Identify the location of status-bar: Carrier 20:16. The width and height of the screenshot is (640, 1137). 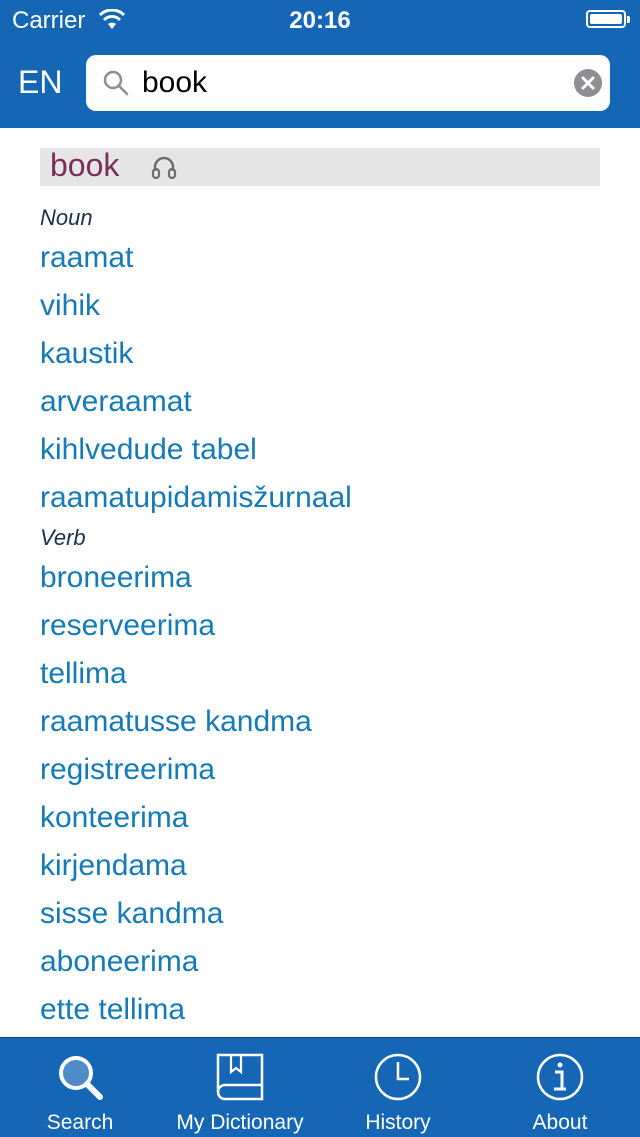
(320, 20).